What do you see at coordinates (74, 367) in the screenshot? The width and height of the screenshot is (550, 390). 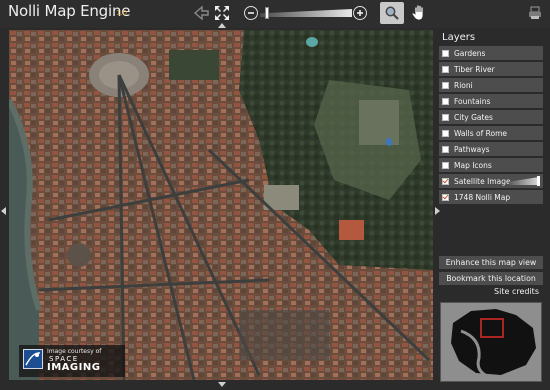 I see `credit-brand-line2: IMAGING` at bounding box center [74, 367].